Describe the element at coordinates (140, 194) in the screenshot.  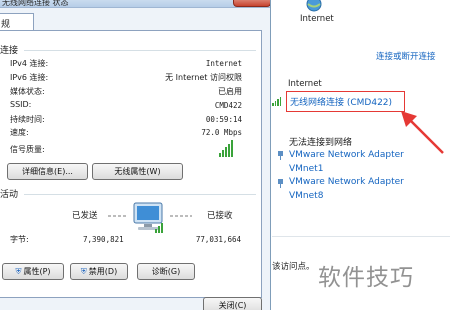
I see `activity-group-line` at that location.